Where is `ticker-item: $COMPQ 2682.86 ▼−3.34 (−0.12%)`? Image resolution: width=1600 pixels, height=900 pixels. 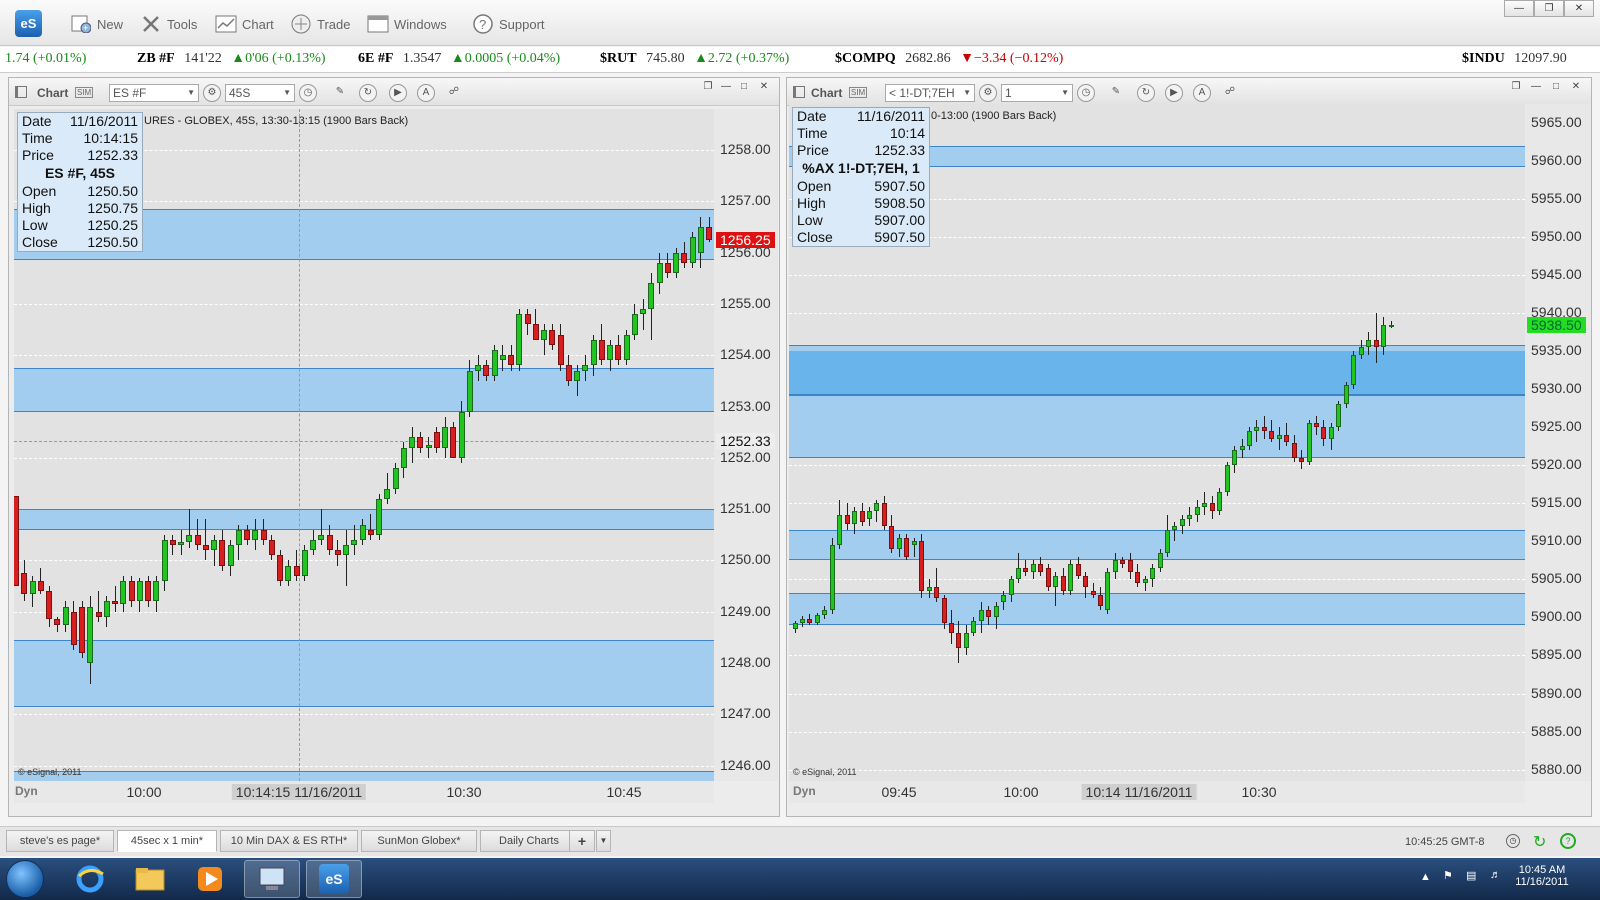
ticker-item: $COMPQ 2682.86 ▼−3.34 (−0.12%) is located at coordinates (949, 59).